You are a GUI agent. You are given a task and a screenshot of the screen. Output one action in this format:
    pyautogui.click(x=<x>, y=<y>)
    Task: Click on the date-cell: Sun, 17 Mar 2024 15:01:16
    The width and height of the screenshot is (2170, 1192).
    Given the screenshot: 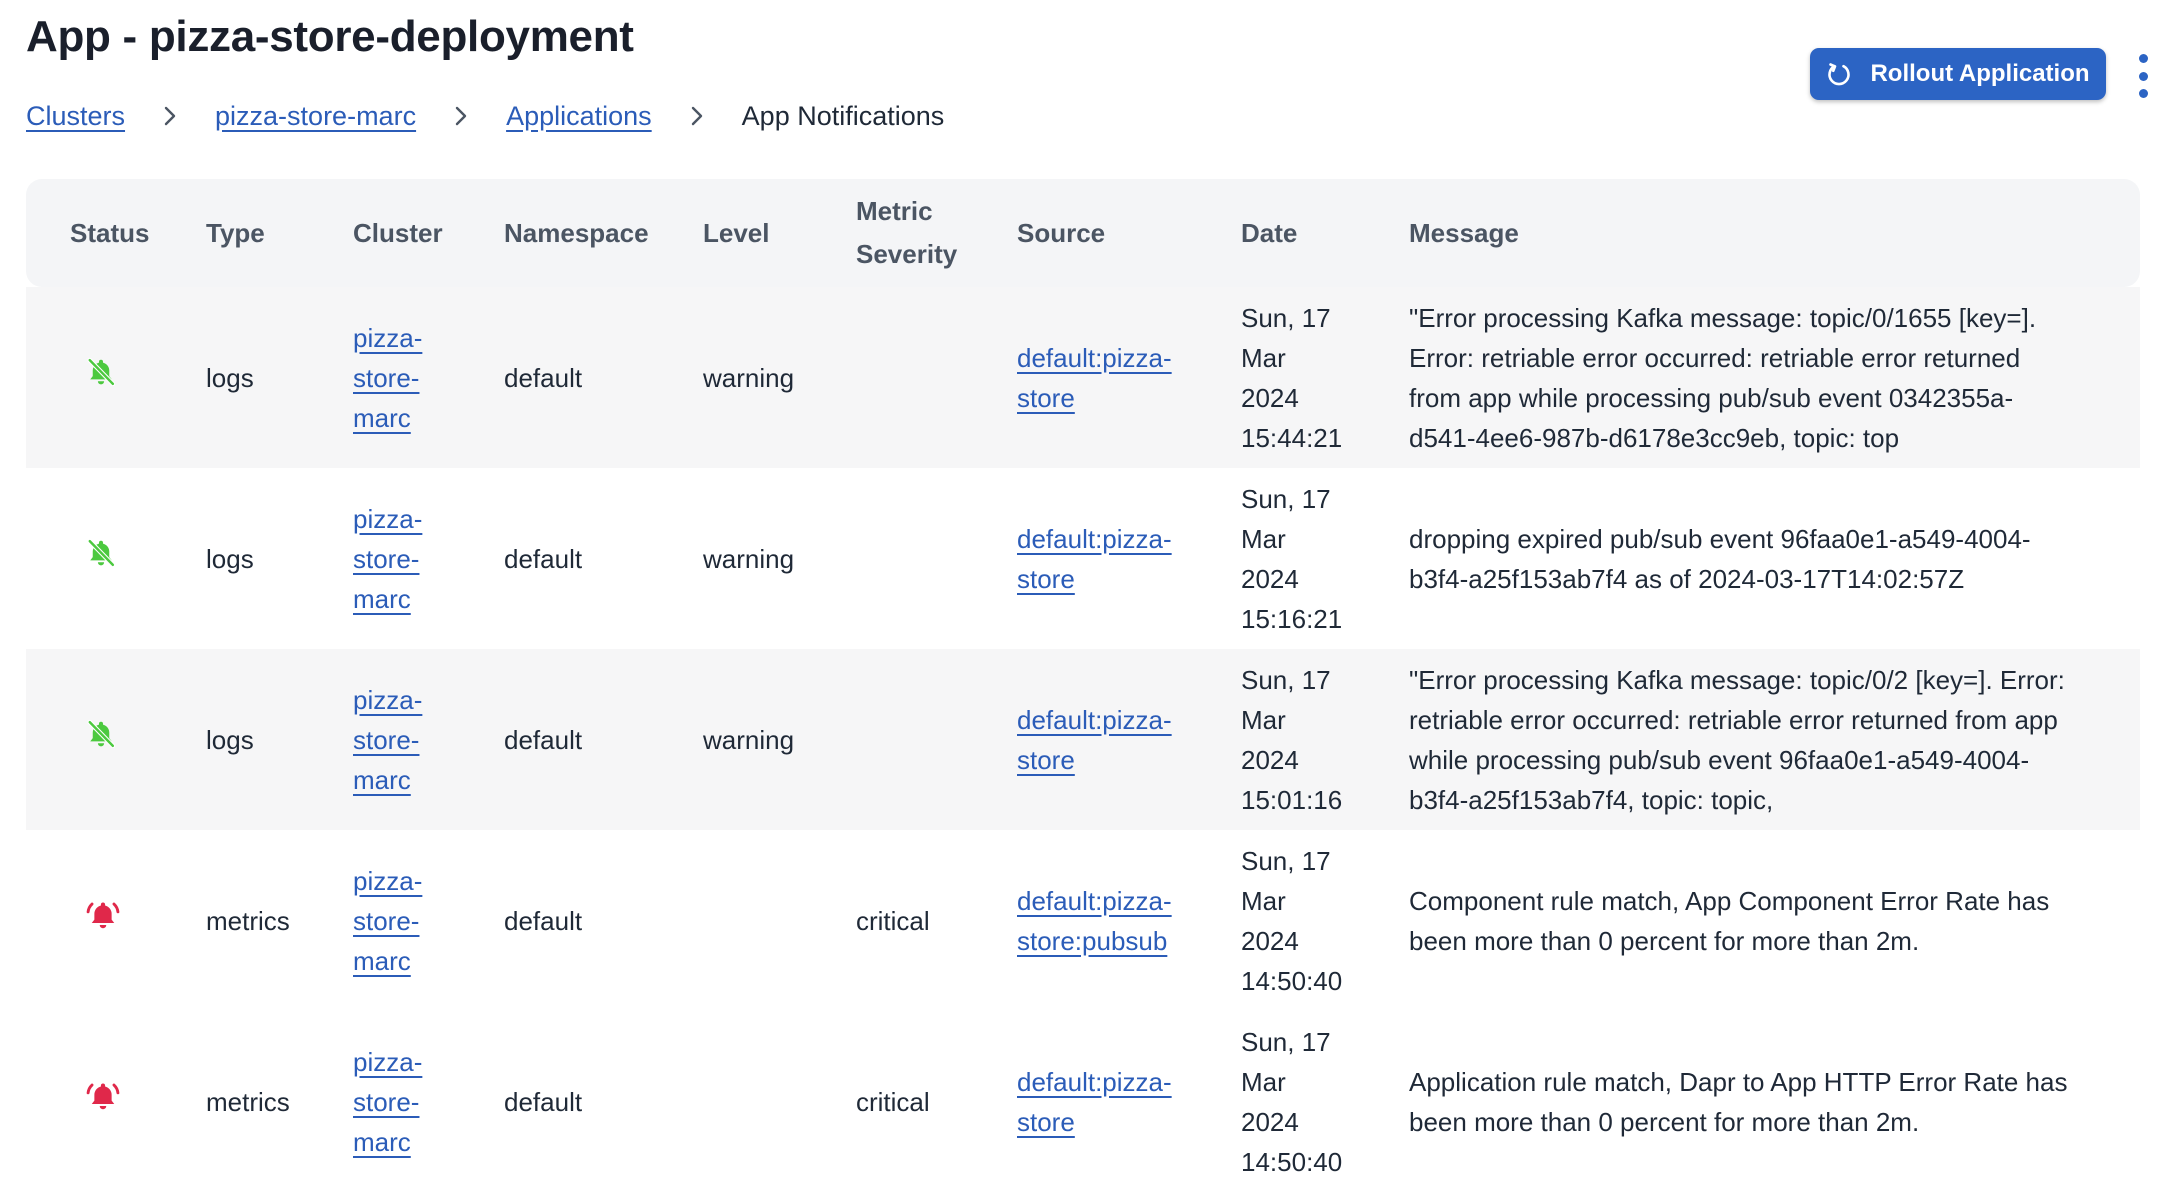 What is the action you would take?
    pyautogui.click(x=1281, y=739)
    